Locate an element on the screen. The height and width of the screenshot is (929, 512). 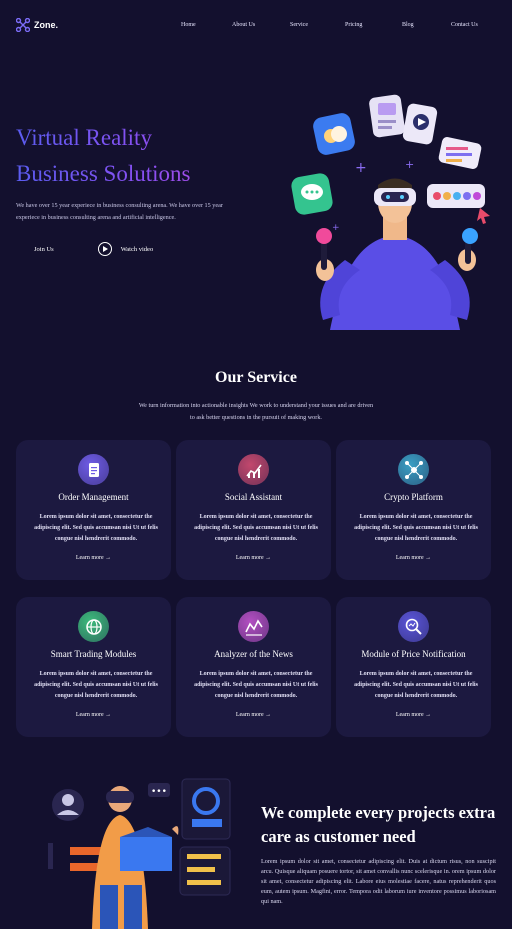
service-card-title: Order Management is located at coordinates (93, 497).